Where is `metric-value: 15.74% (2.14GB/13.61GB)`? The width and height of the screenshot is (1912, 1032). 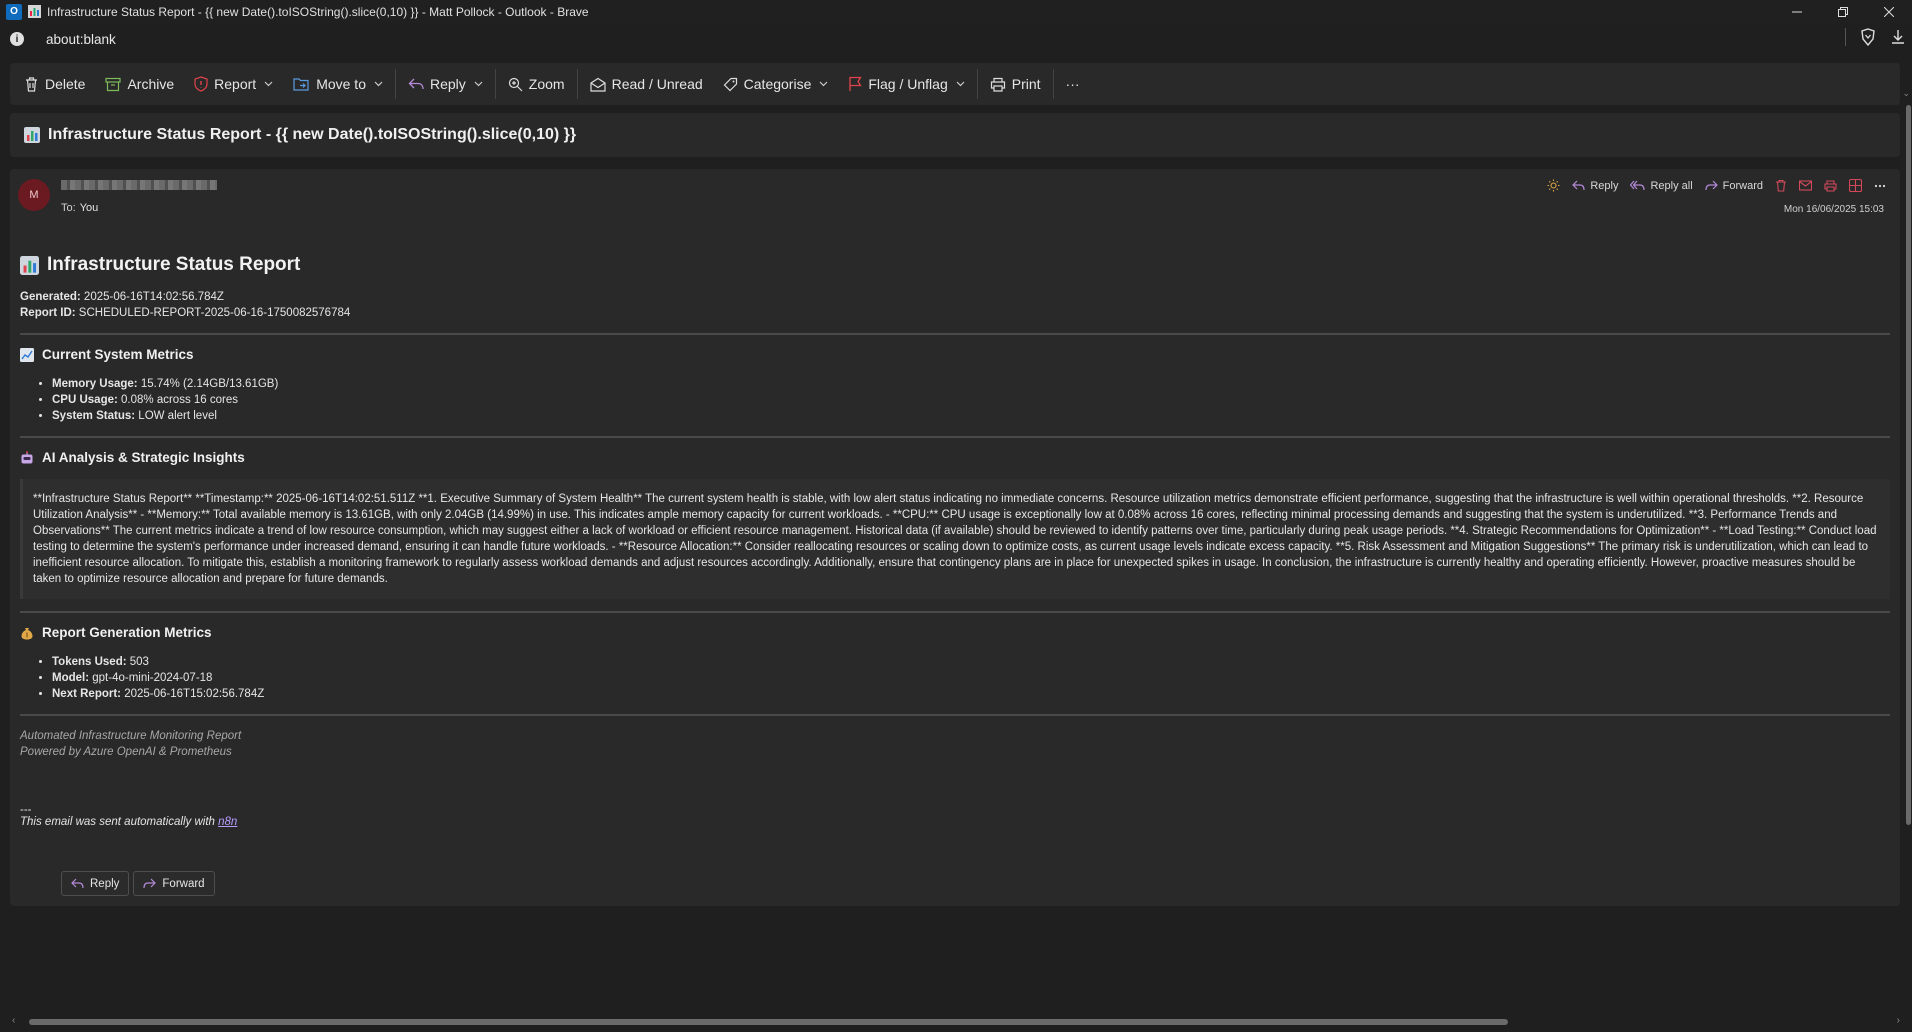 metric-value: 15.74% (2.14GB/13.61GB) is located at coordinates (209, 384).